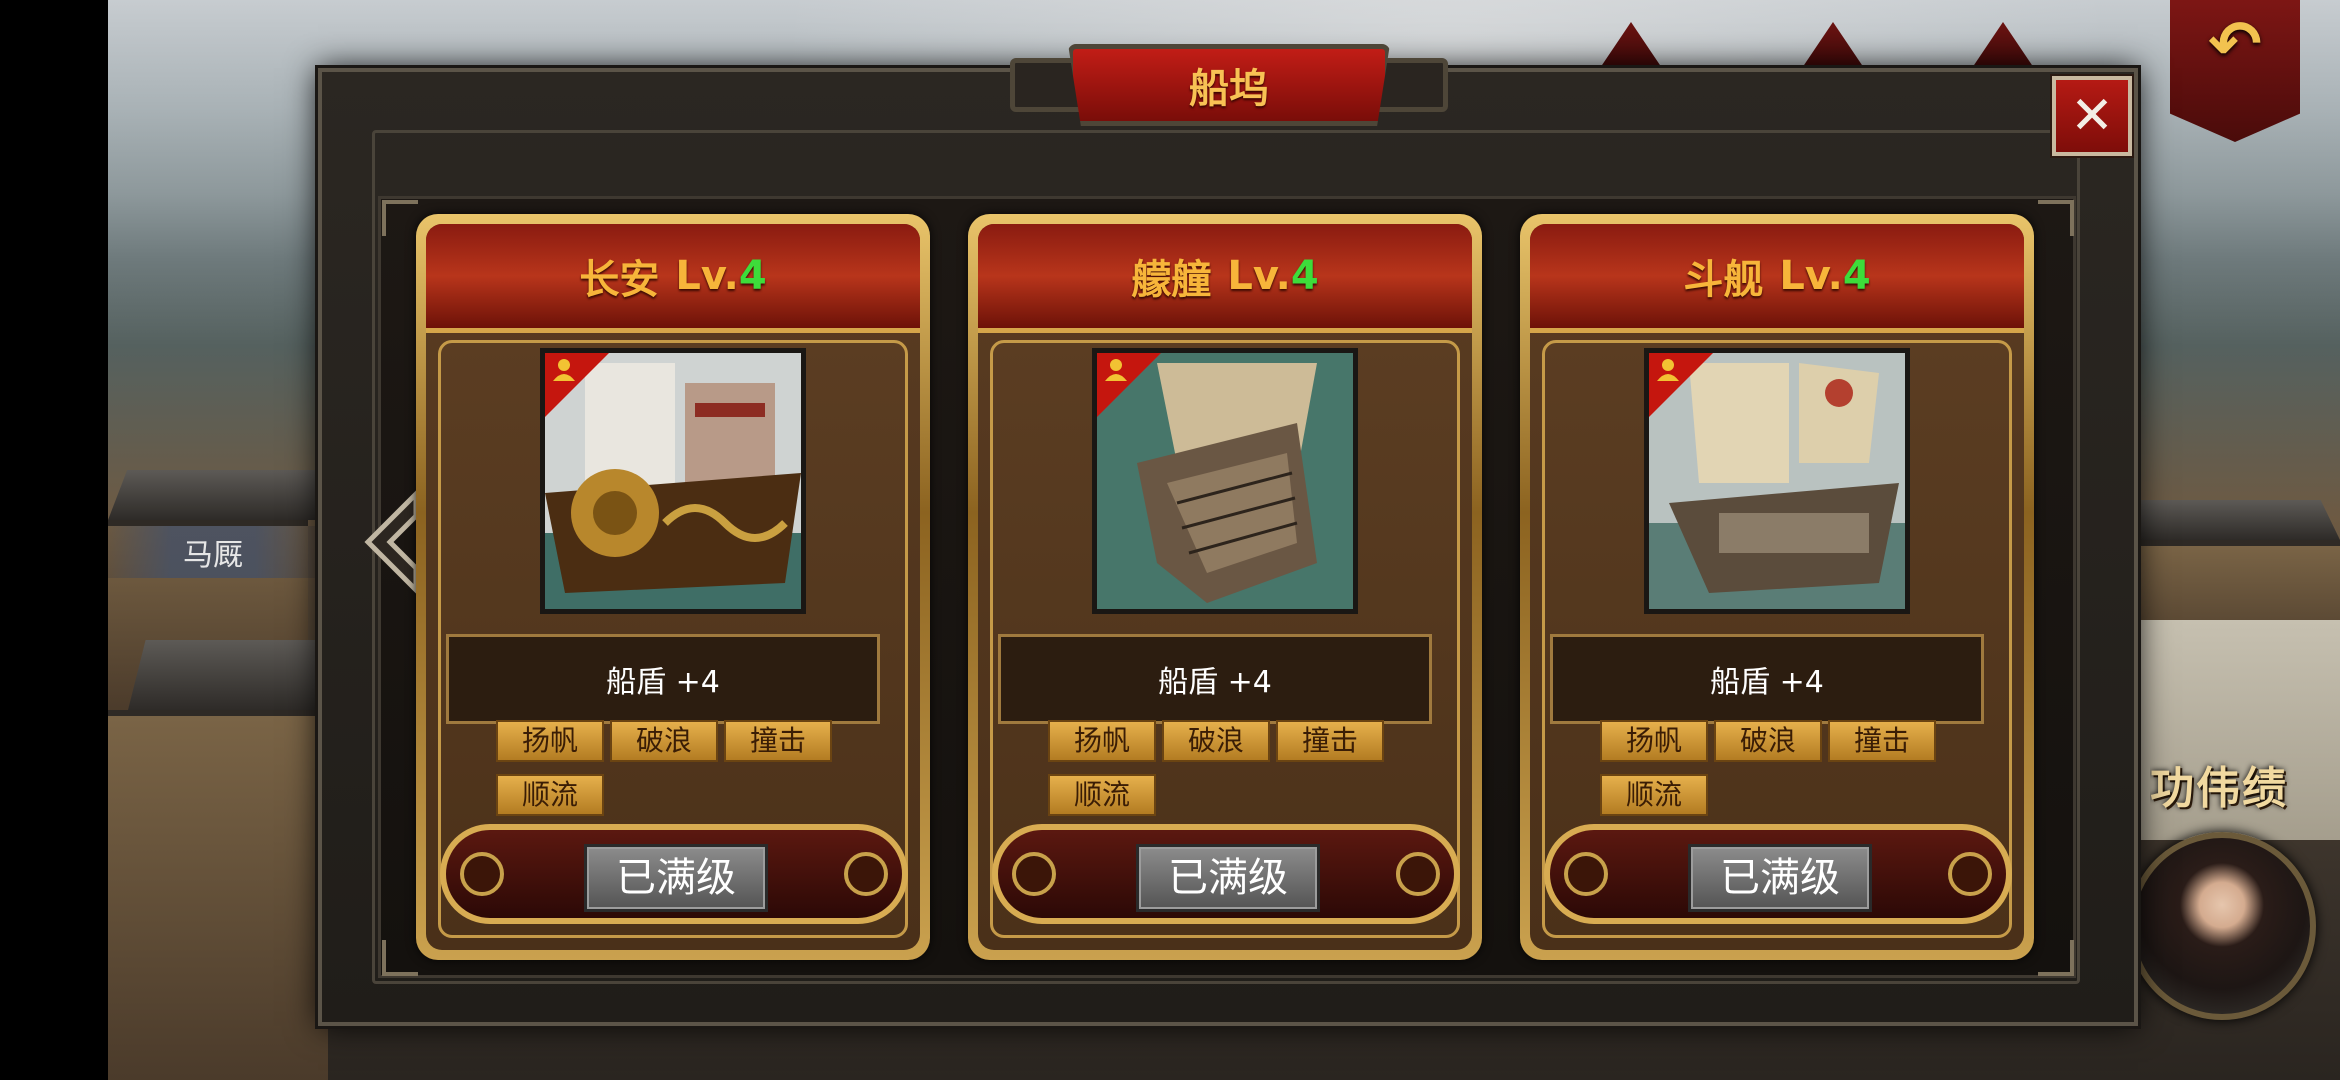  I want to click on dialog-title-text: 船坞, so click(1229, 89).